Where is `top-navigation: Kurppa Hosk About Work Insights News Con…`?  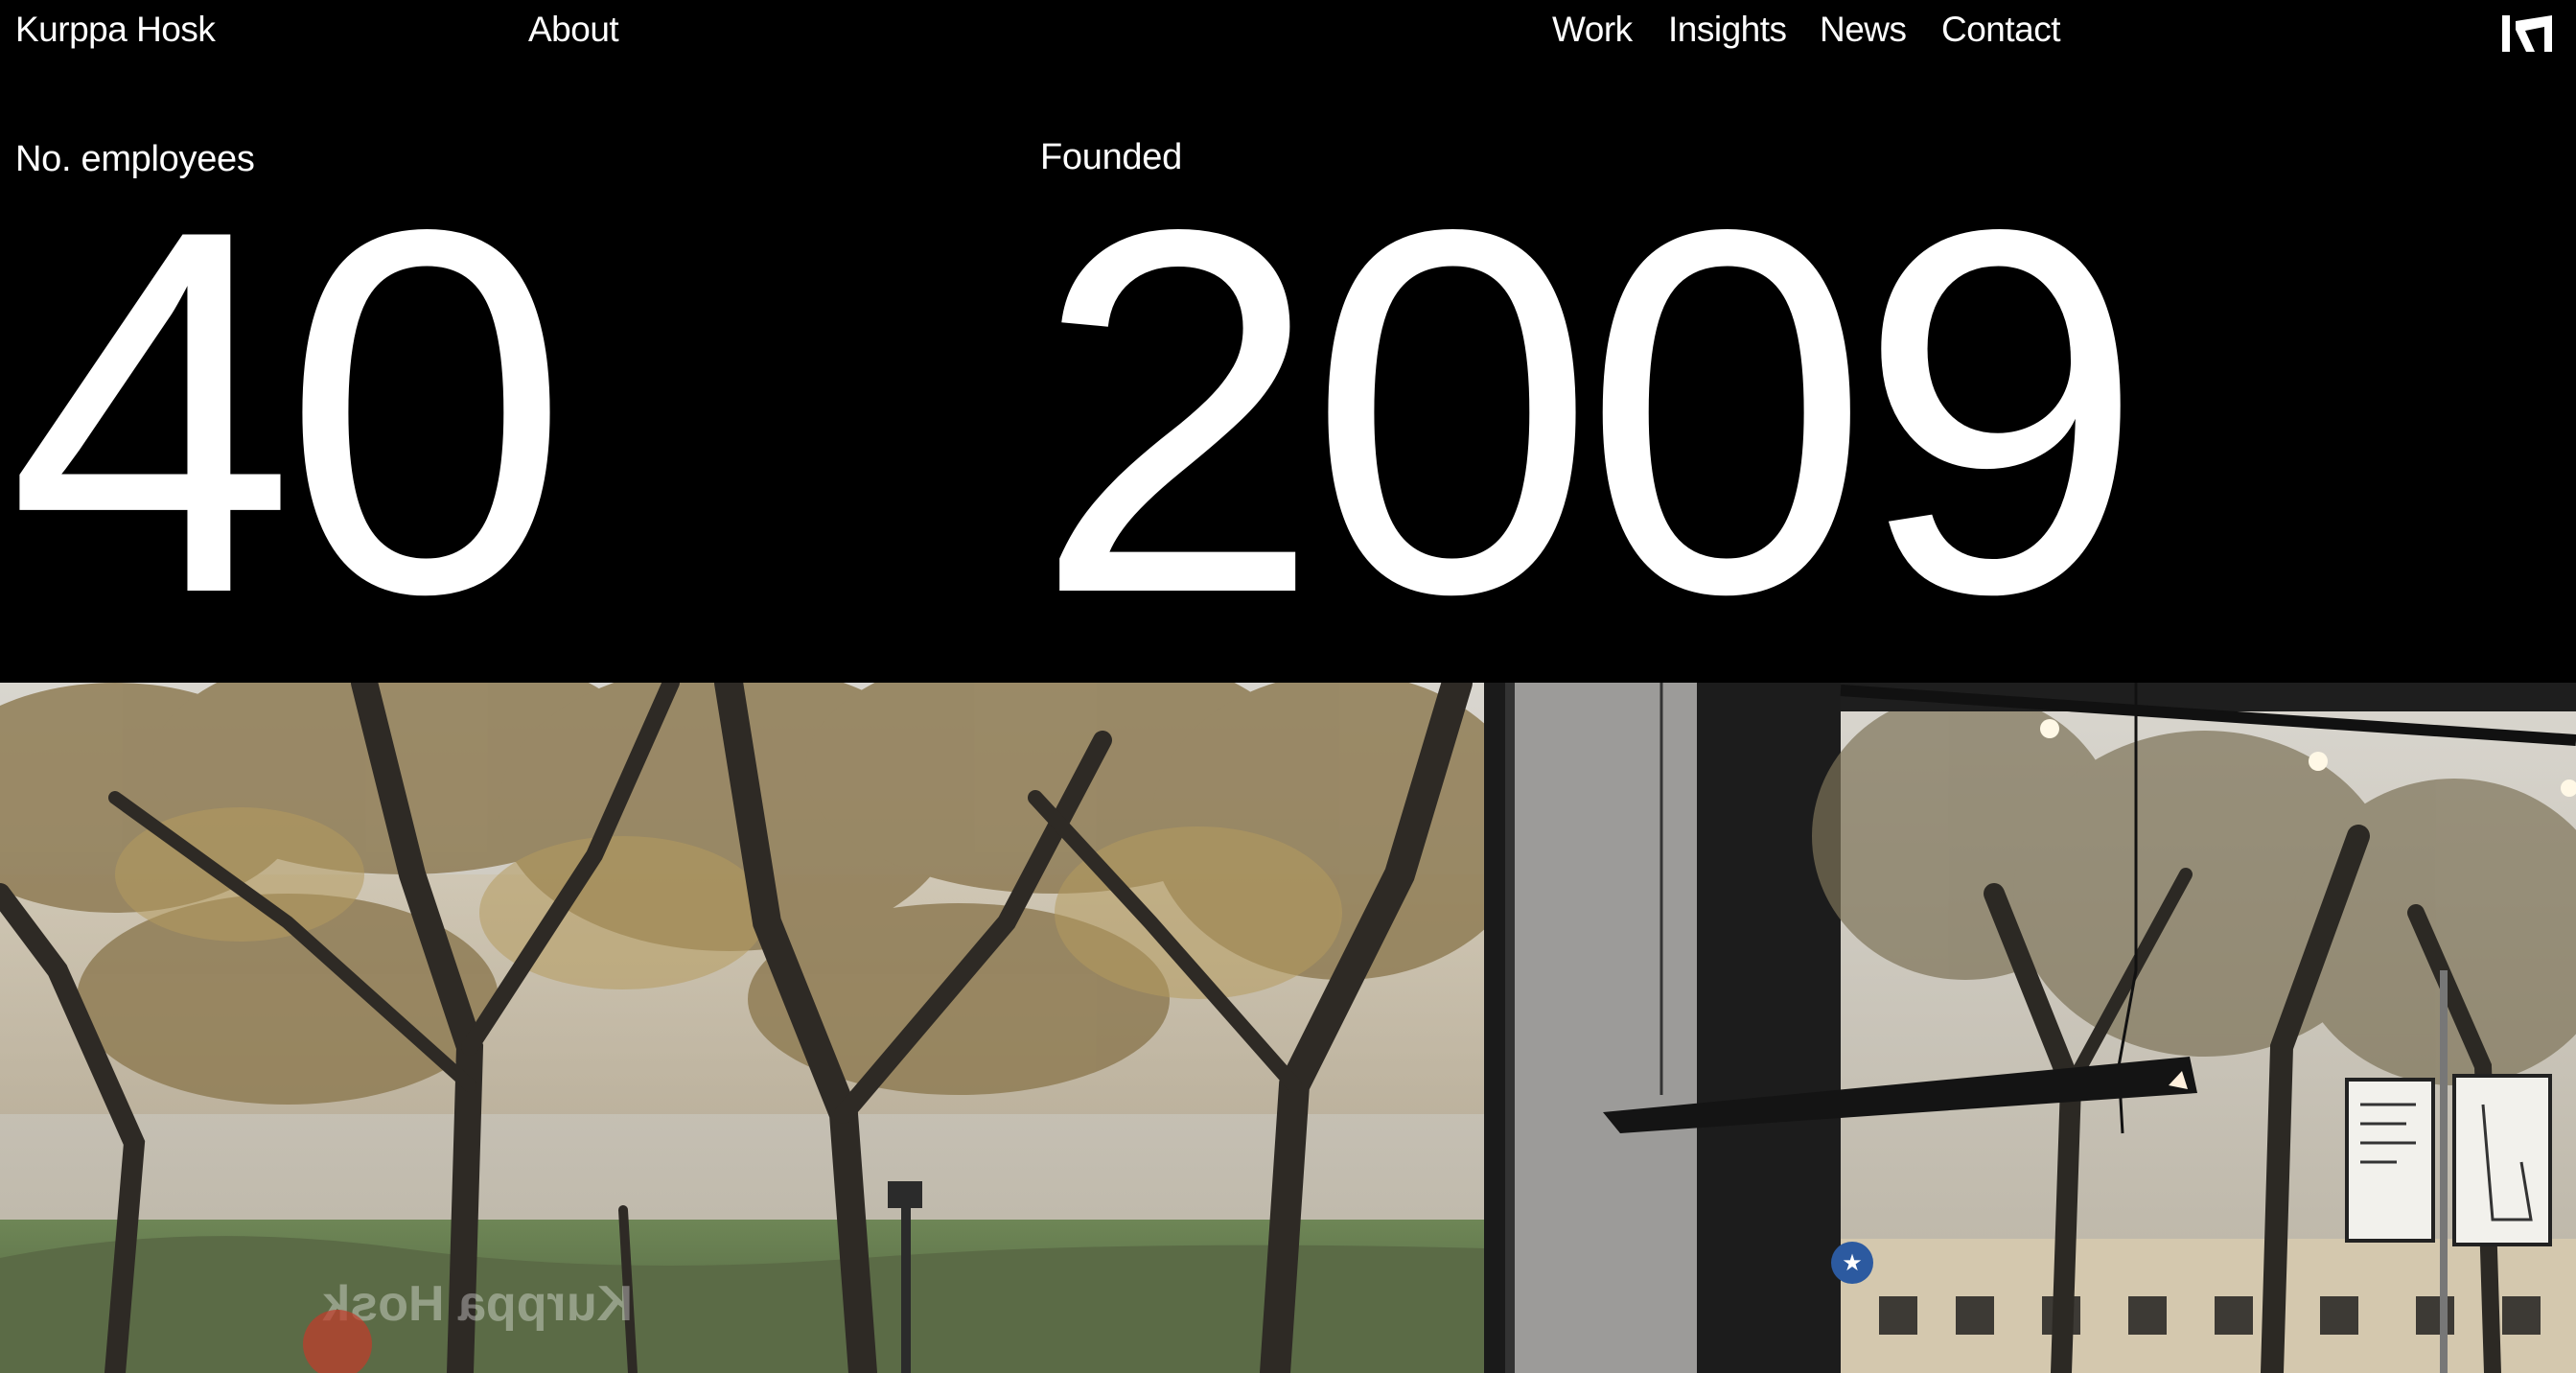
top-navigation: Kurppa Hosk About Work Insights News Con… is located at coordinates (1288, 33).